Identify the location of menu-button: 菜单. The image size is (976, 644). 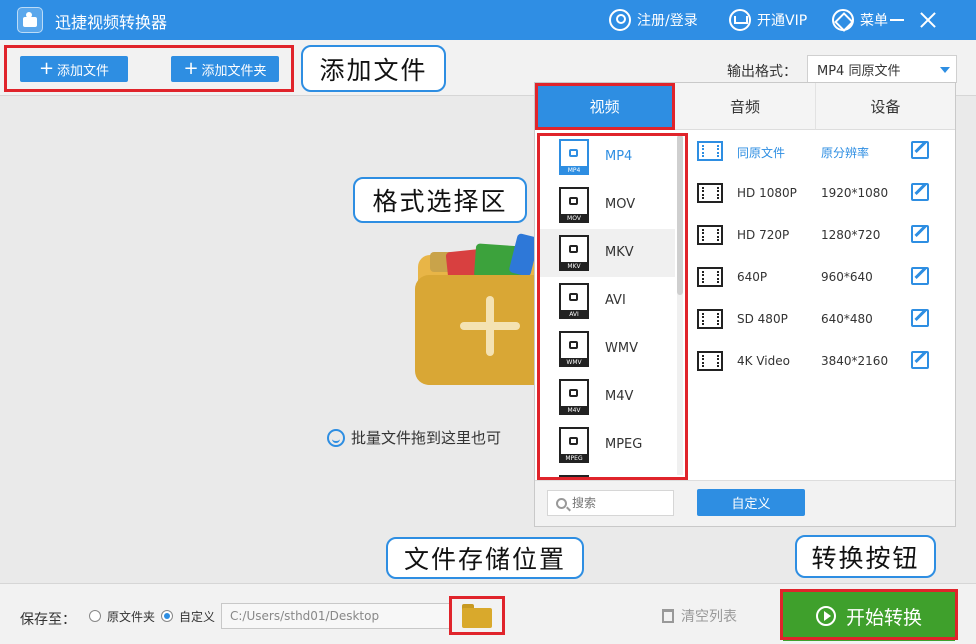
(860, 20).